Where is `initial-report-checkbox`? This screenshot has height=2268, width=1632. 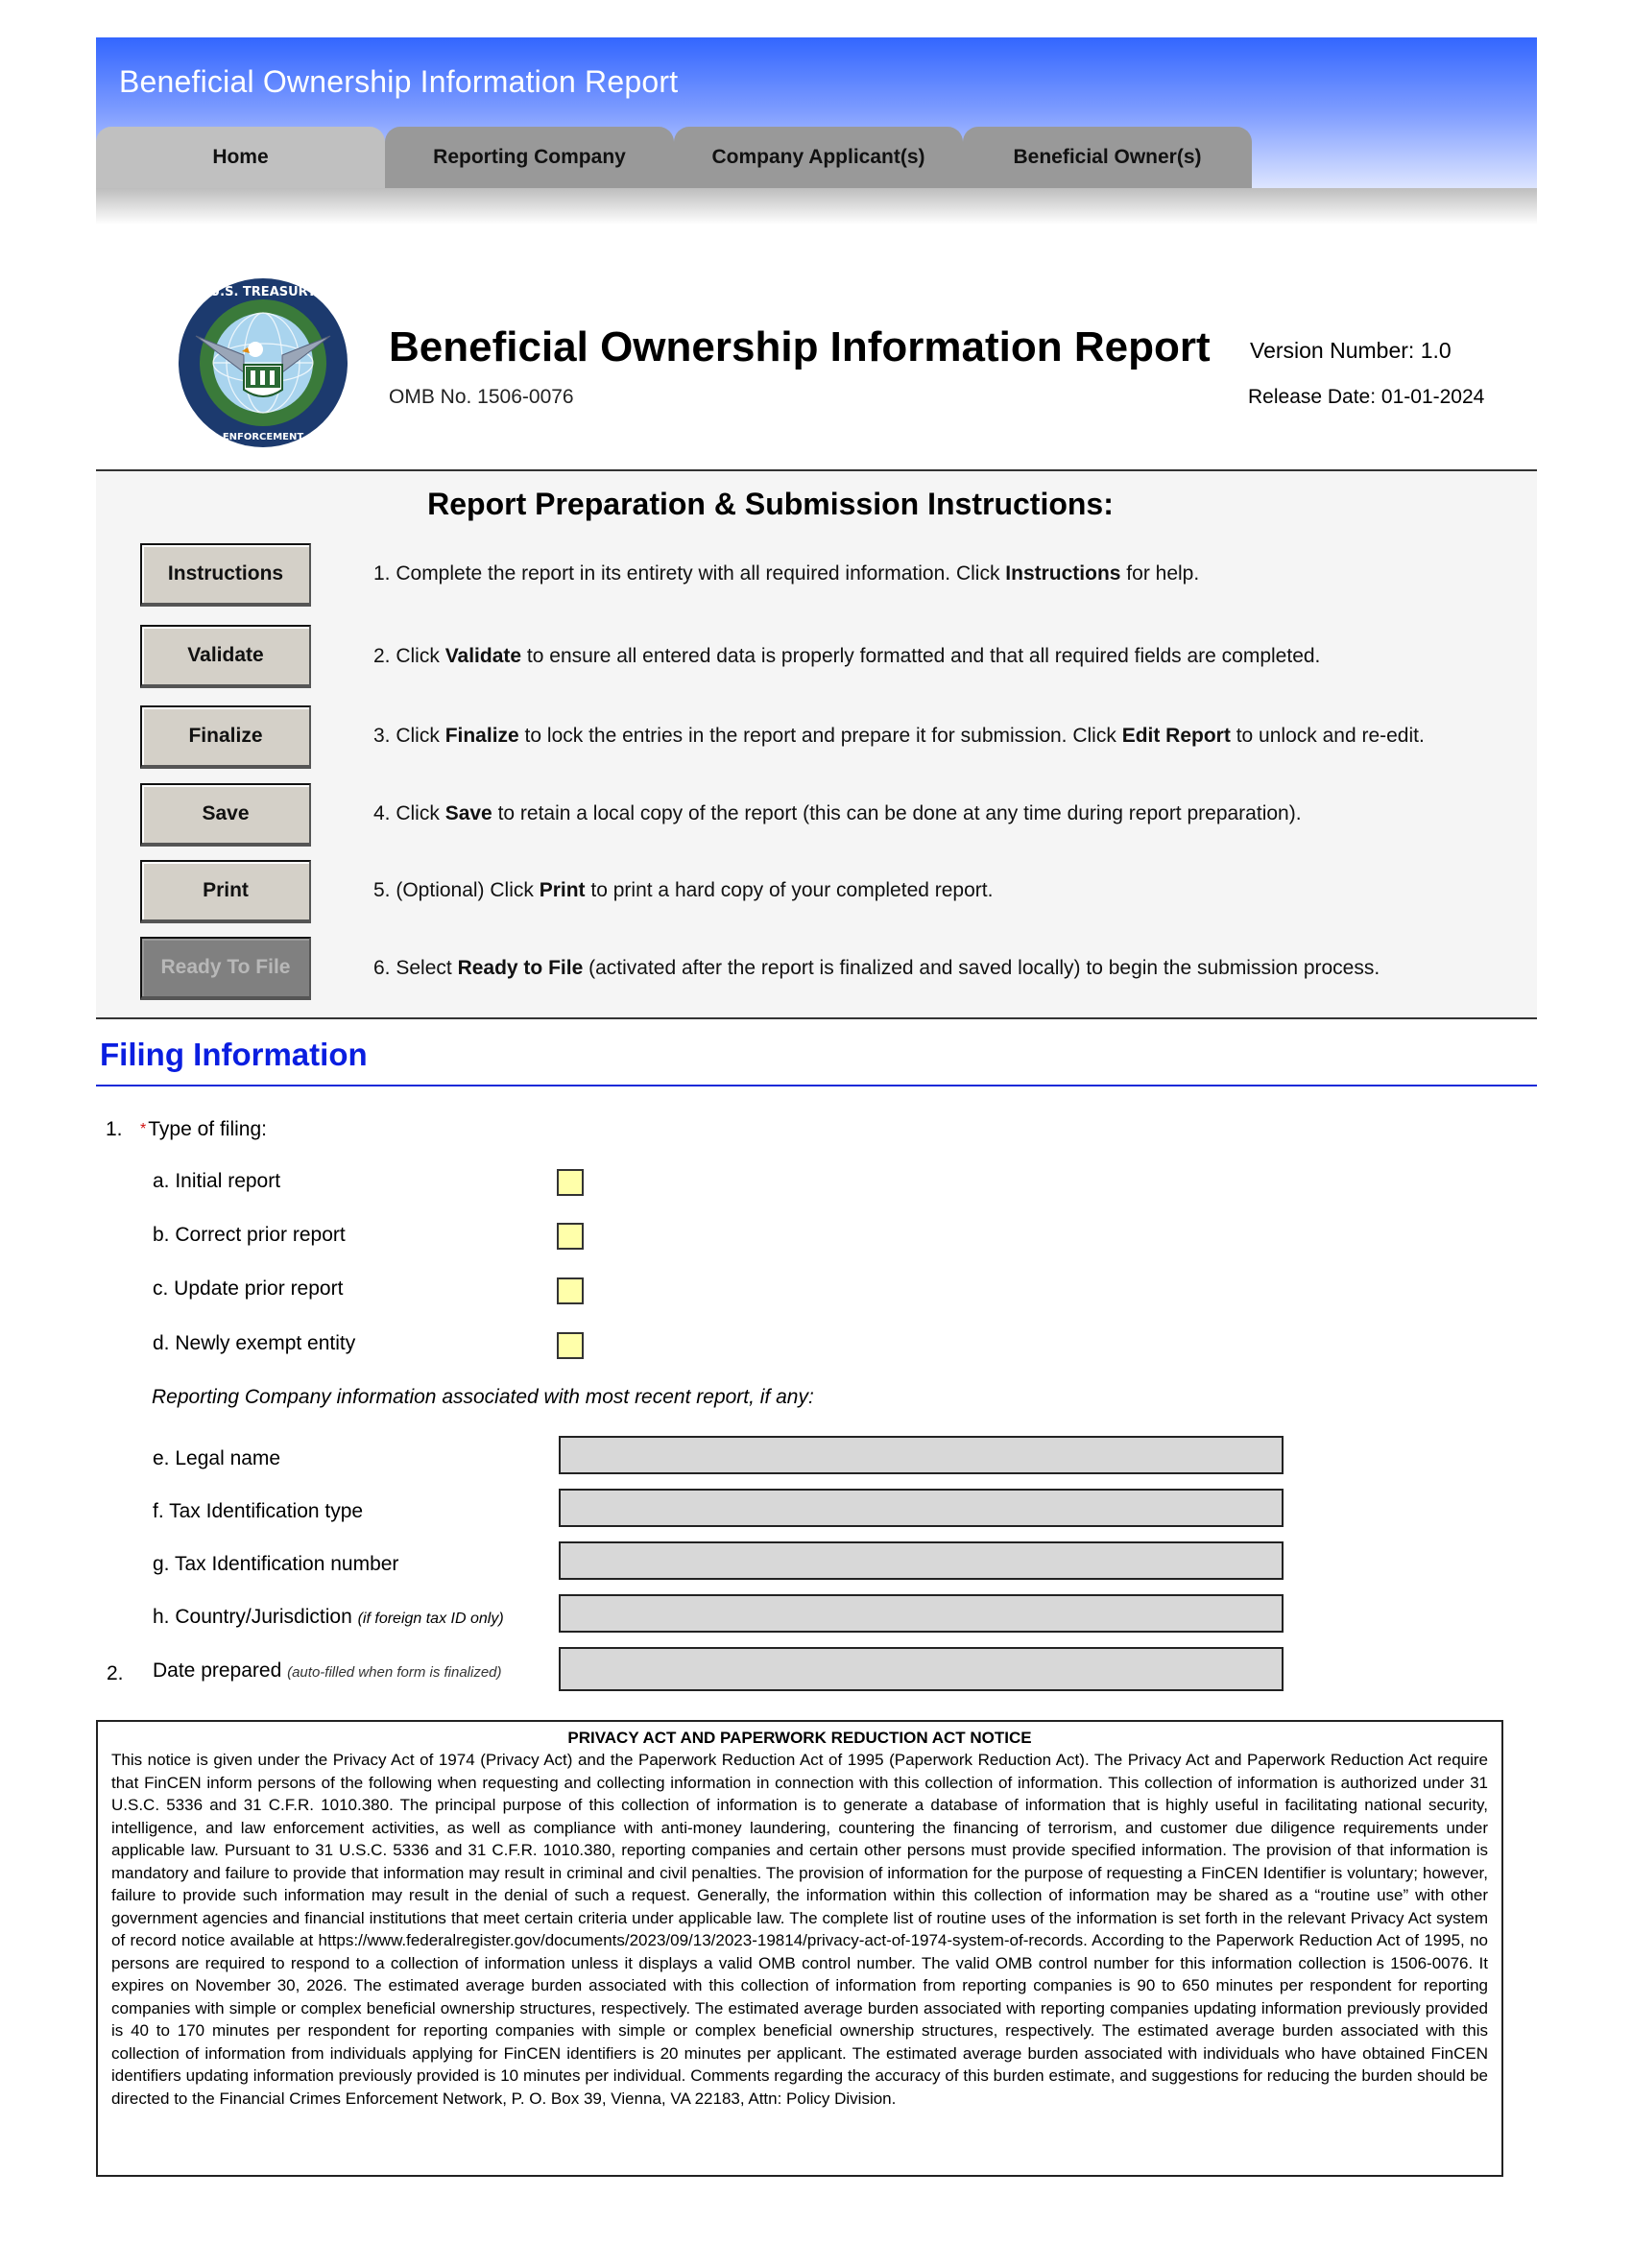 initial-report-checkbox is located at coordinates (570, 1182).